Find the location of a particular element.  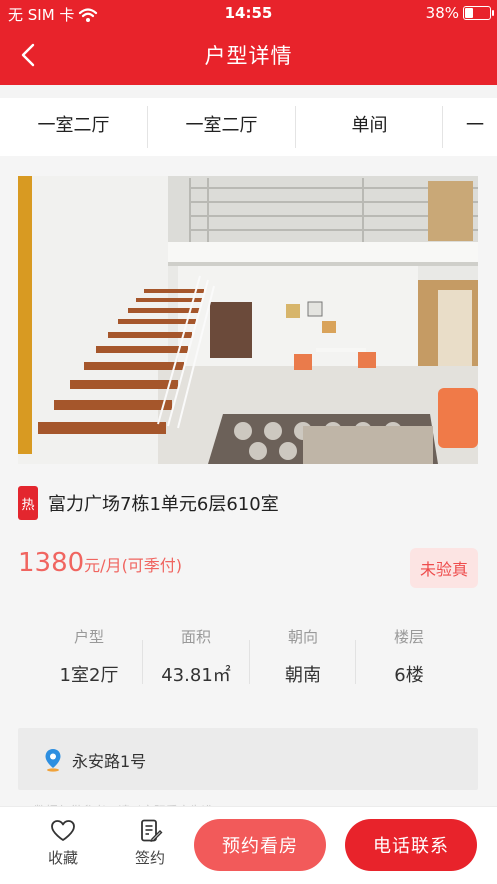

tab-room-type-2: 一室二厅 is located at coordinates (221, 127).